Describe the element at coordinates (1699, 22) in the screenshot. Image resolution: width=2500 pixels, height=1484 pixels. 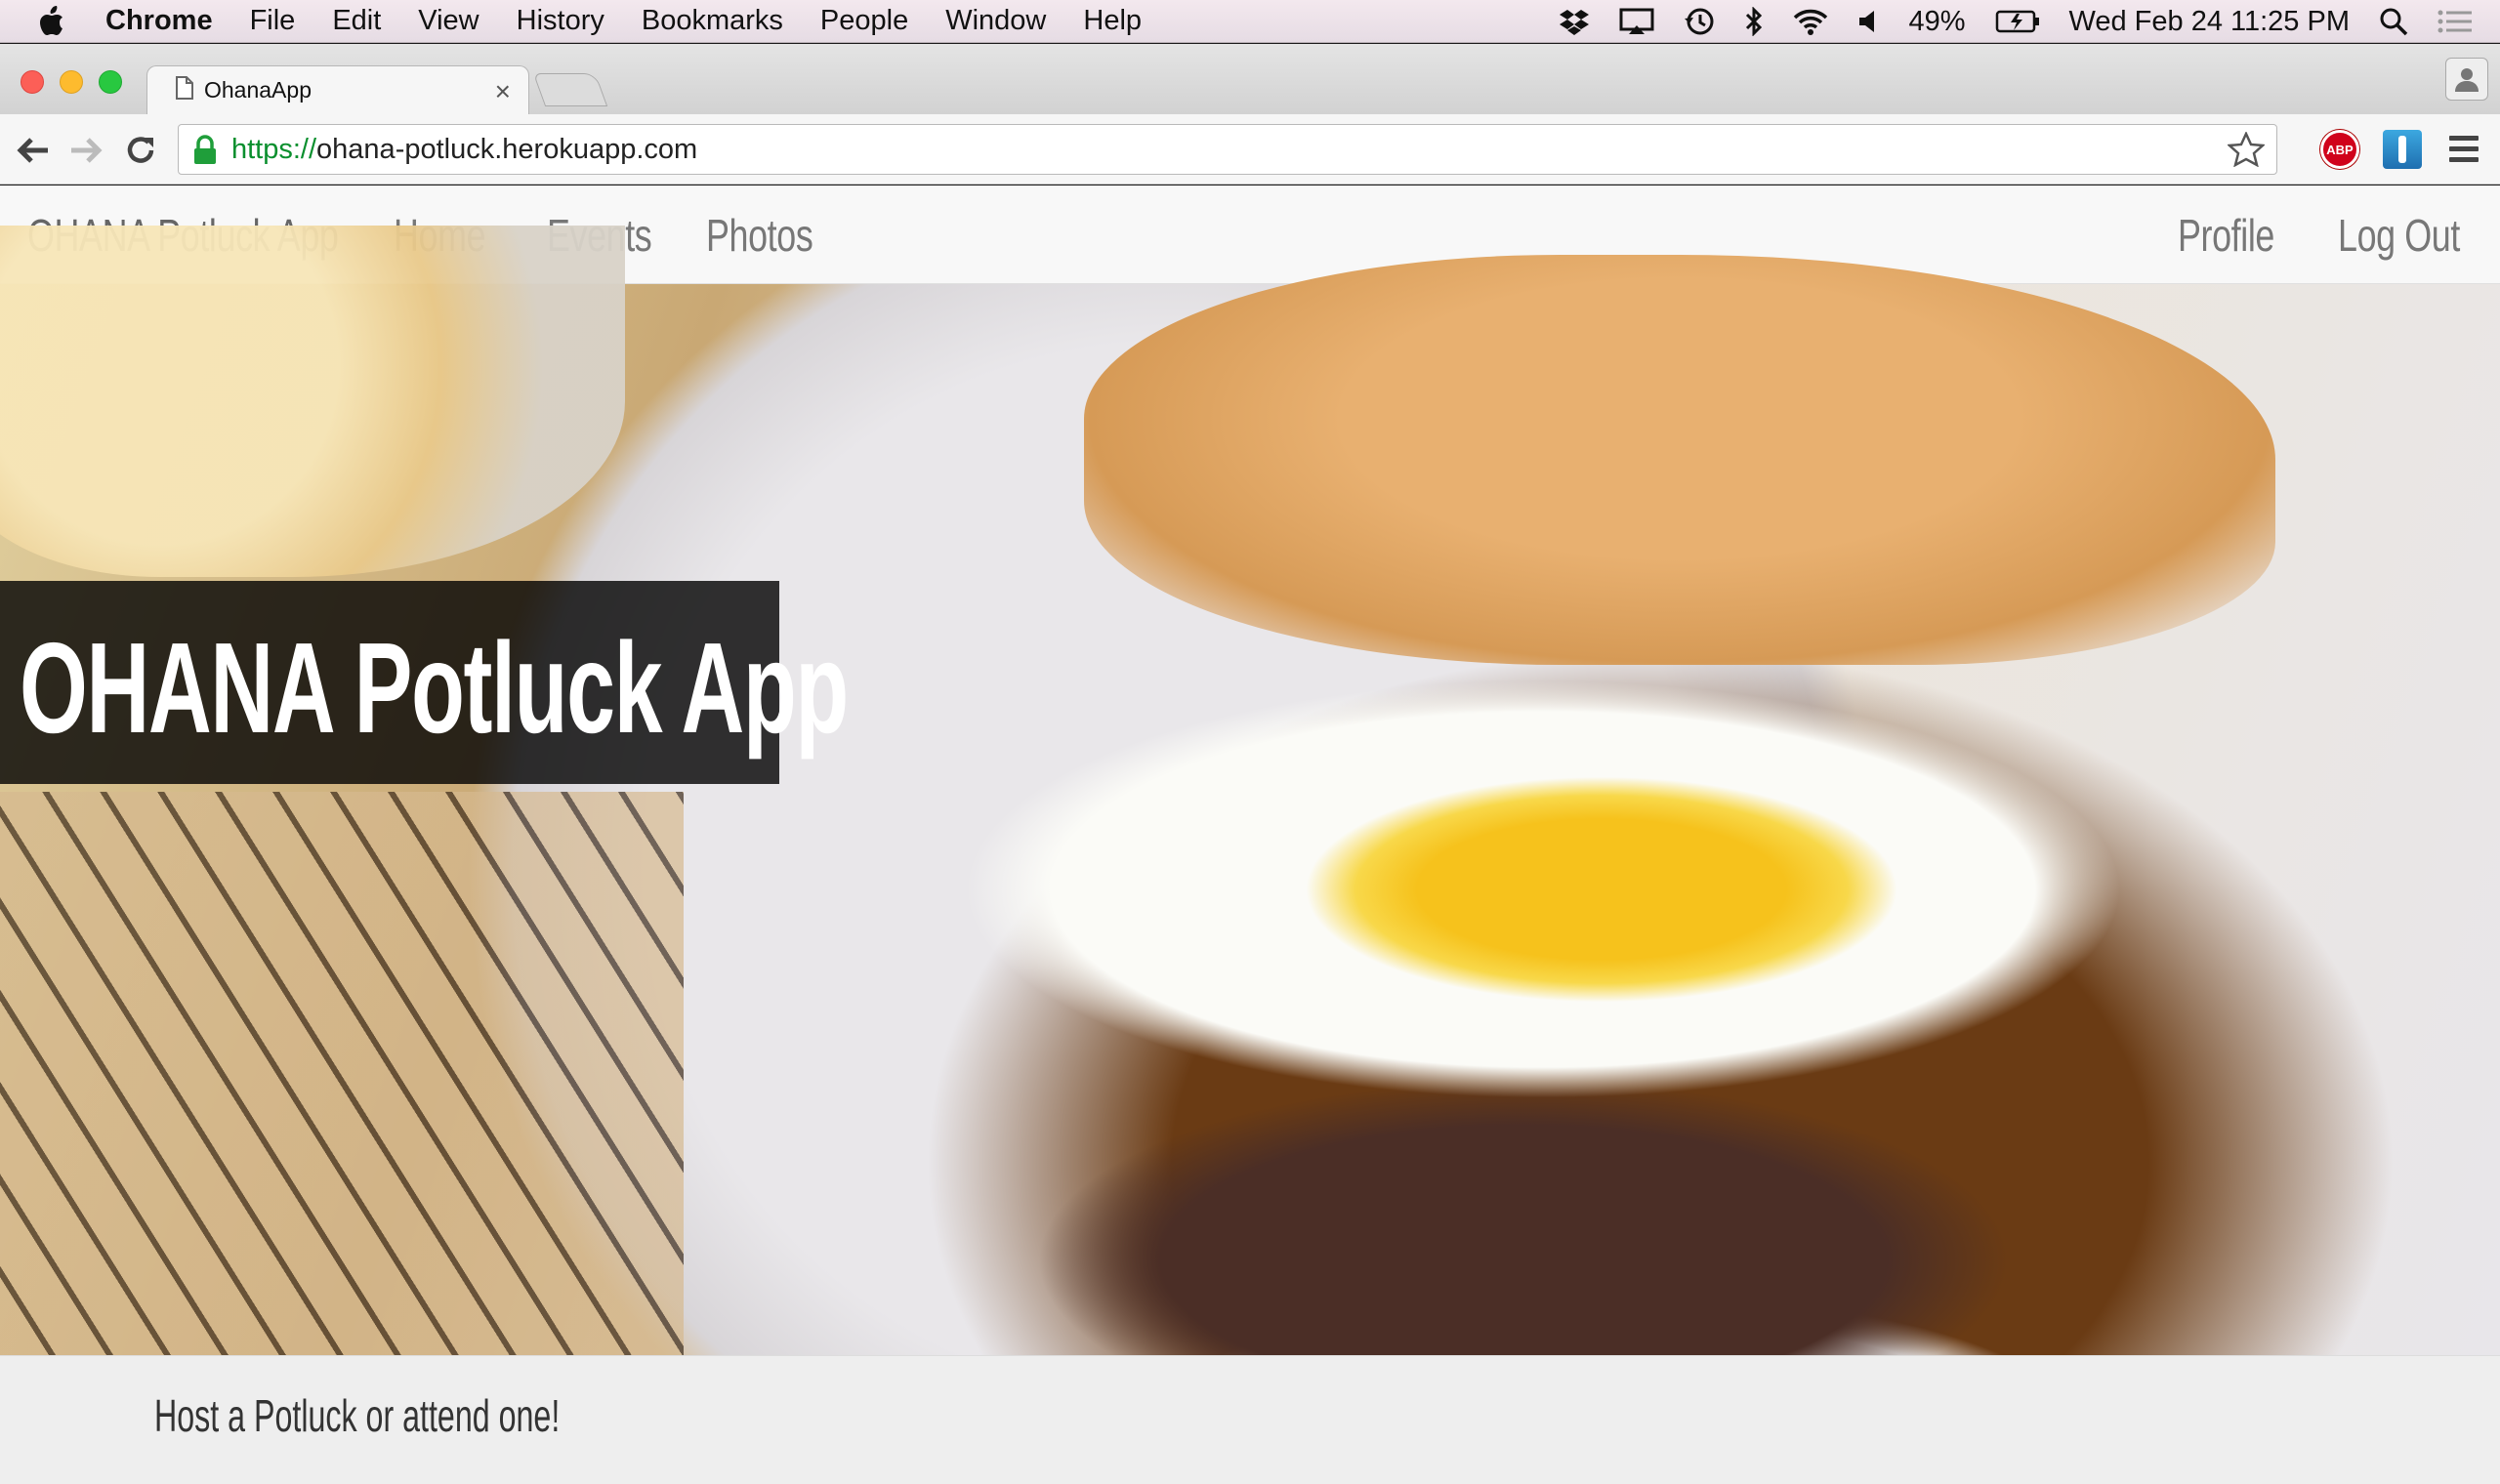
I see `time-machine-icon` at that location.